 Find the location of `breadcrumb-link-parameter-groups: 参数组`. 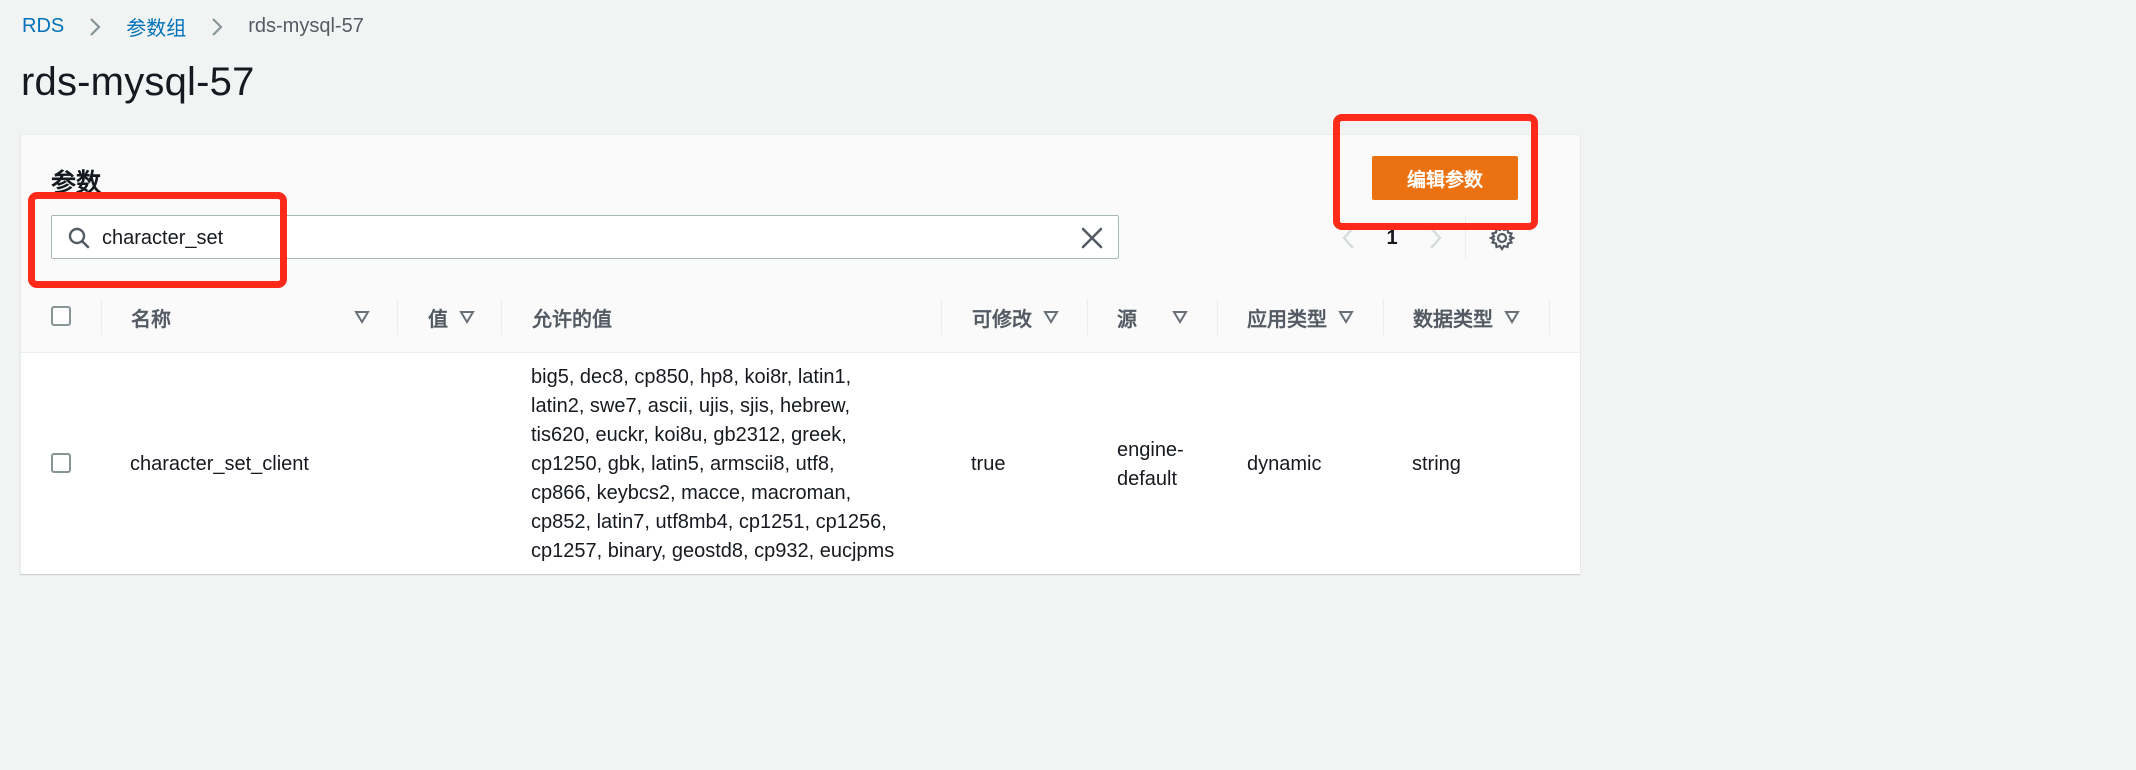

breadcrumb-link-parameter-groups: 参数组 is located at coordinates (156, 26).